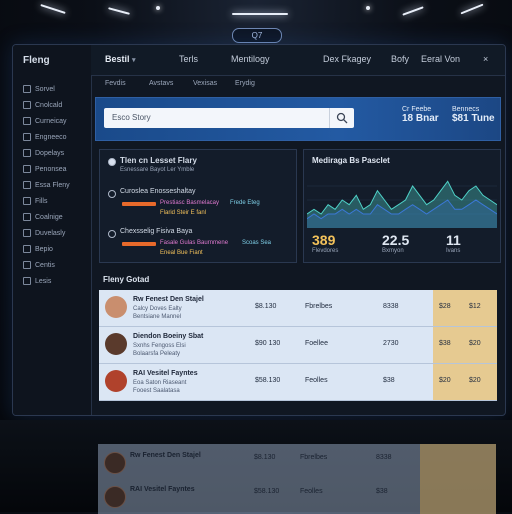 The height and width of the screenshot is (514, 512). What do you see at coordinates (131, 117) in the screenshot?
I see `search-input-text: Esco Story` at bounding box center [131, 117].